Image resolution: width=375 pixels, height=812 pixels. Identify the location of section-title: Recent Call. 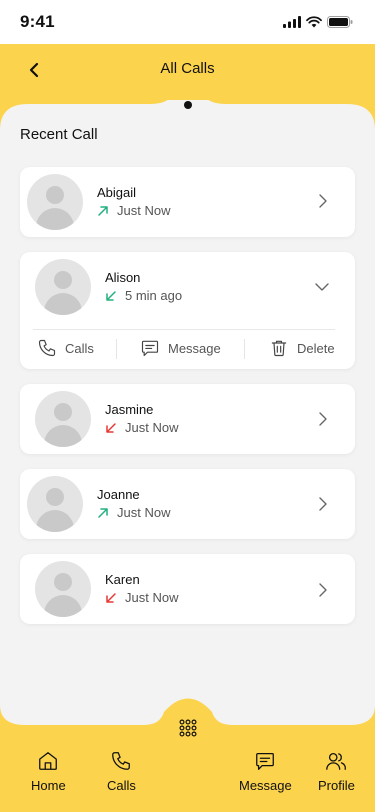
(59, 134).